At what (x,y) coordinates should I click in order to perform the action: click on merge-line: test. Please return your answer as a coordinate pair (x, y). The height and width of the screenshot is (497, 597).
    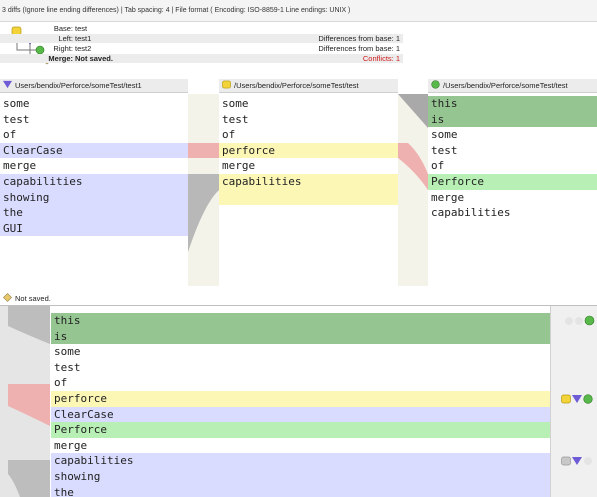
    Looking at the image, I should click on (67, 367).